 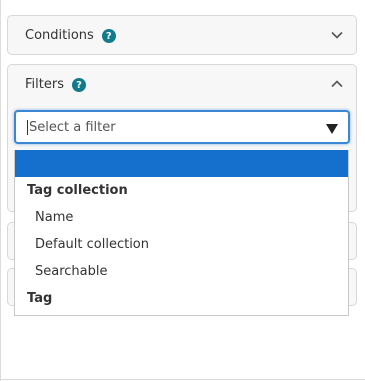 What do you see at coordinates (337, 35) in the screenshot?
I see `chevron-down-icon` at bounding box center [337, 35].